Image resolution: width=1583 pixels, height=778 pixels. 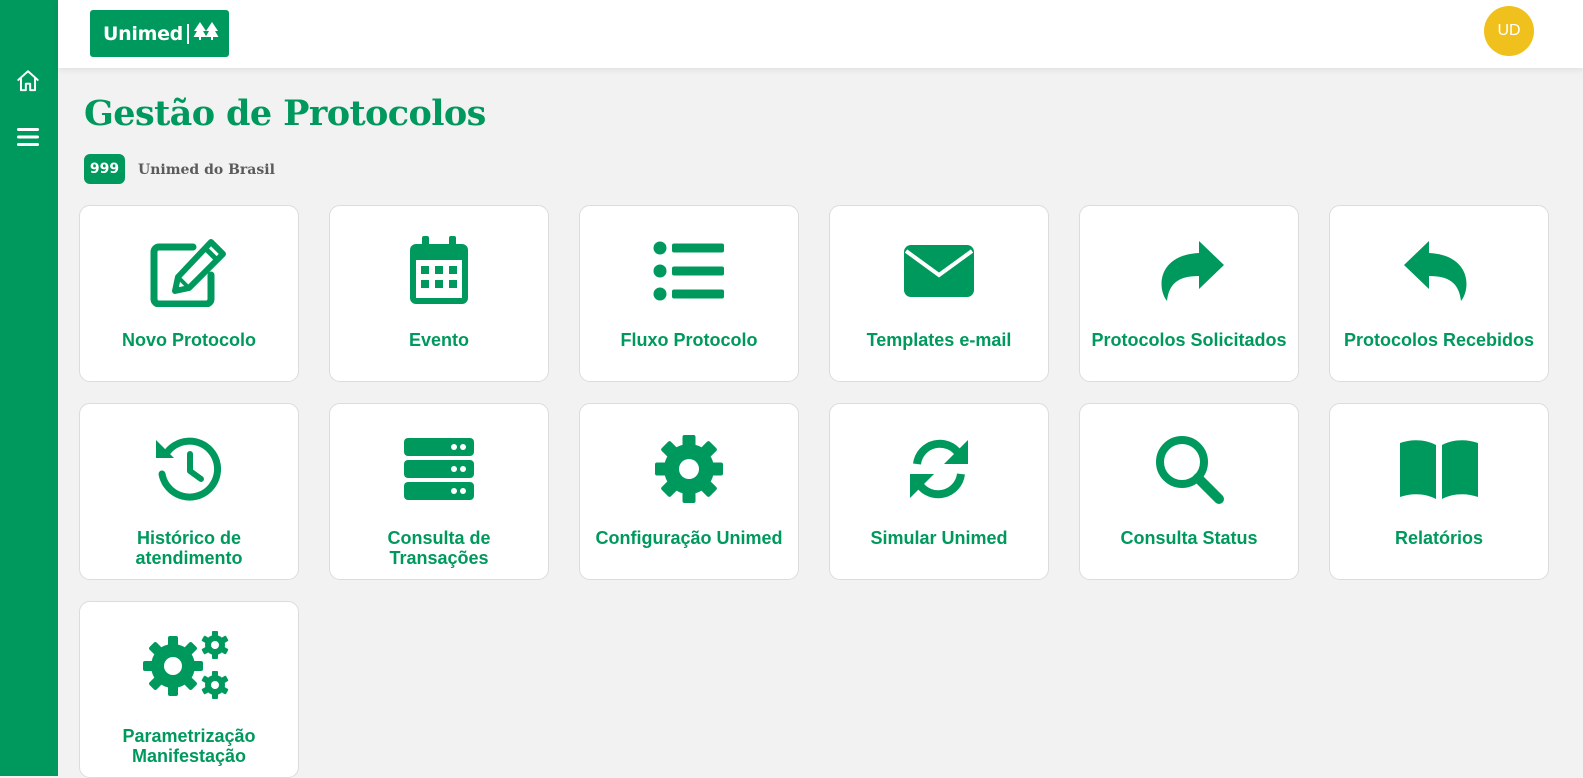 I want to click on tile-label: Configuração Unimed, so click(x=689, y=538).